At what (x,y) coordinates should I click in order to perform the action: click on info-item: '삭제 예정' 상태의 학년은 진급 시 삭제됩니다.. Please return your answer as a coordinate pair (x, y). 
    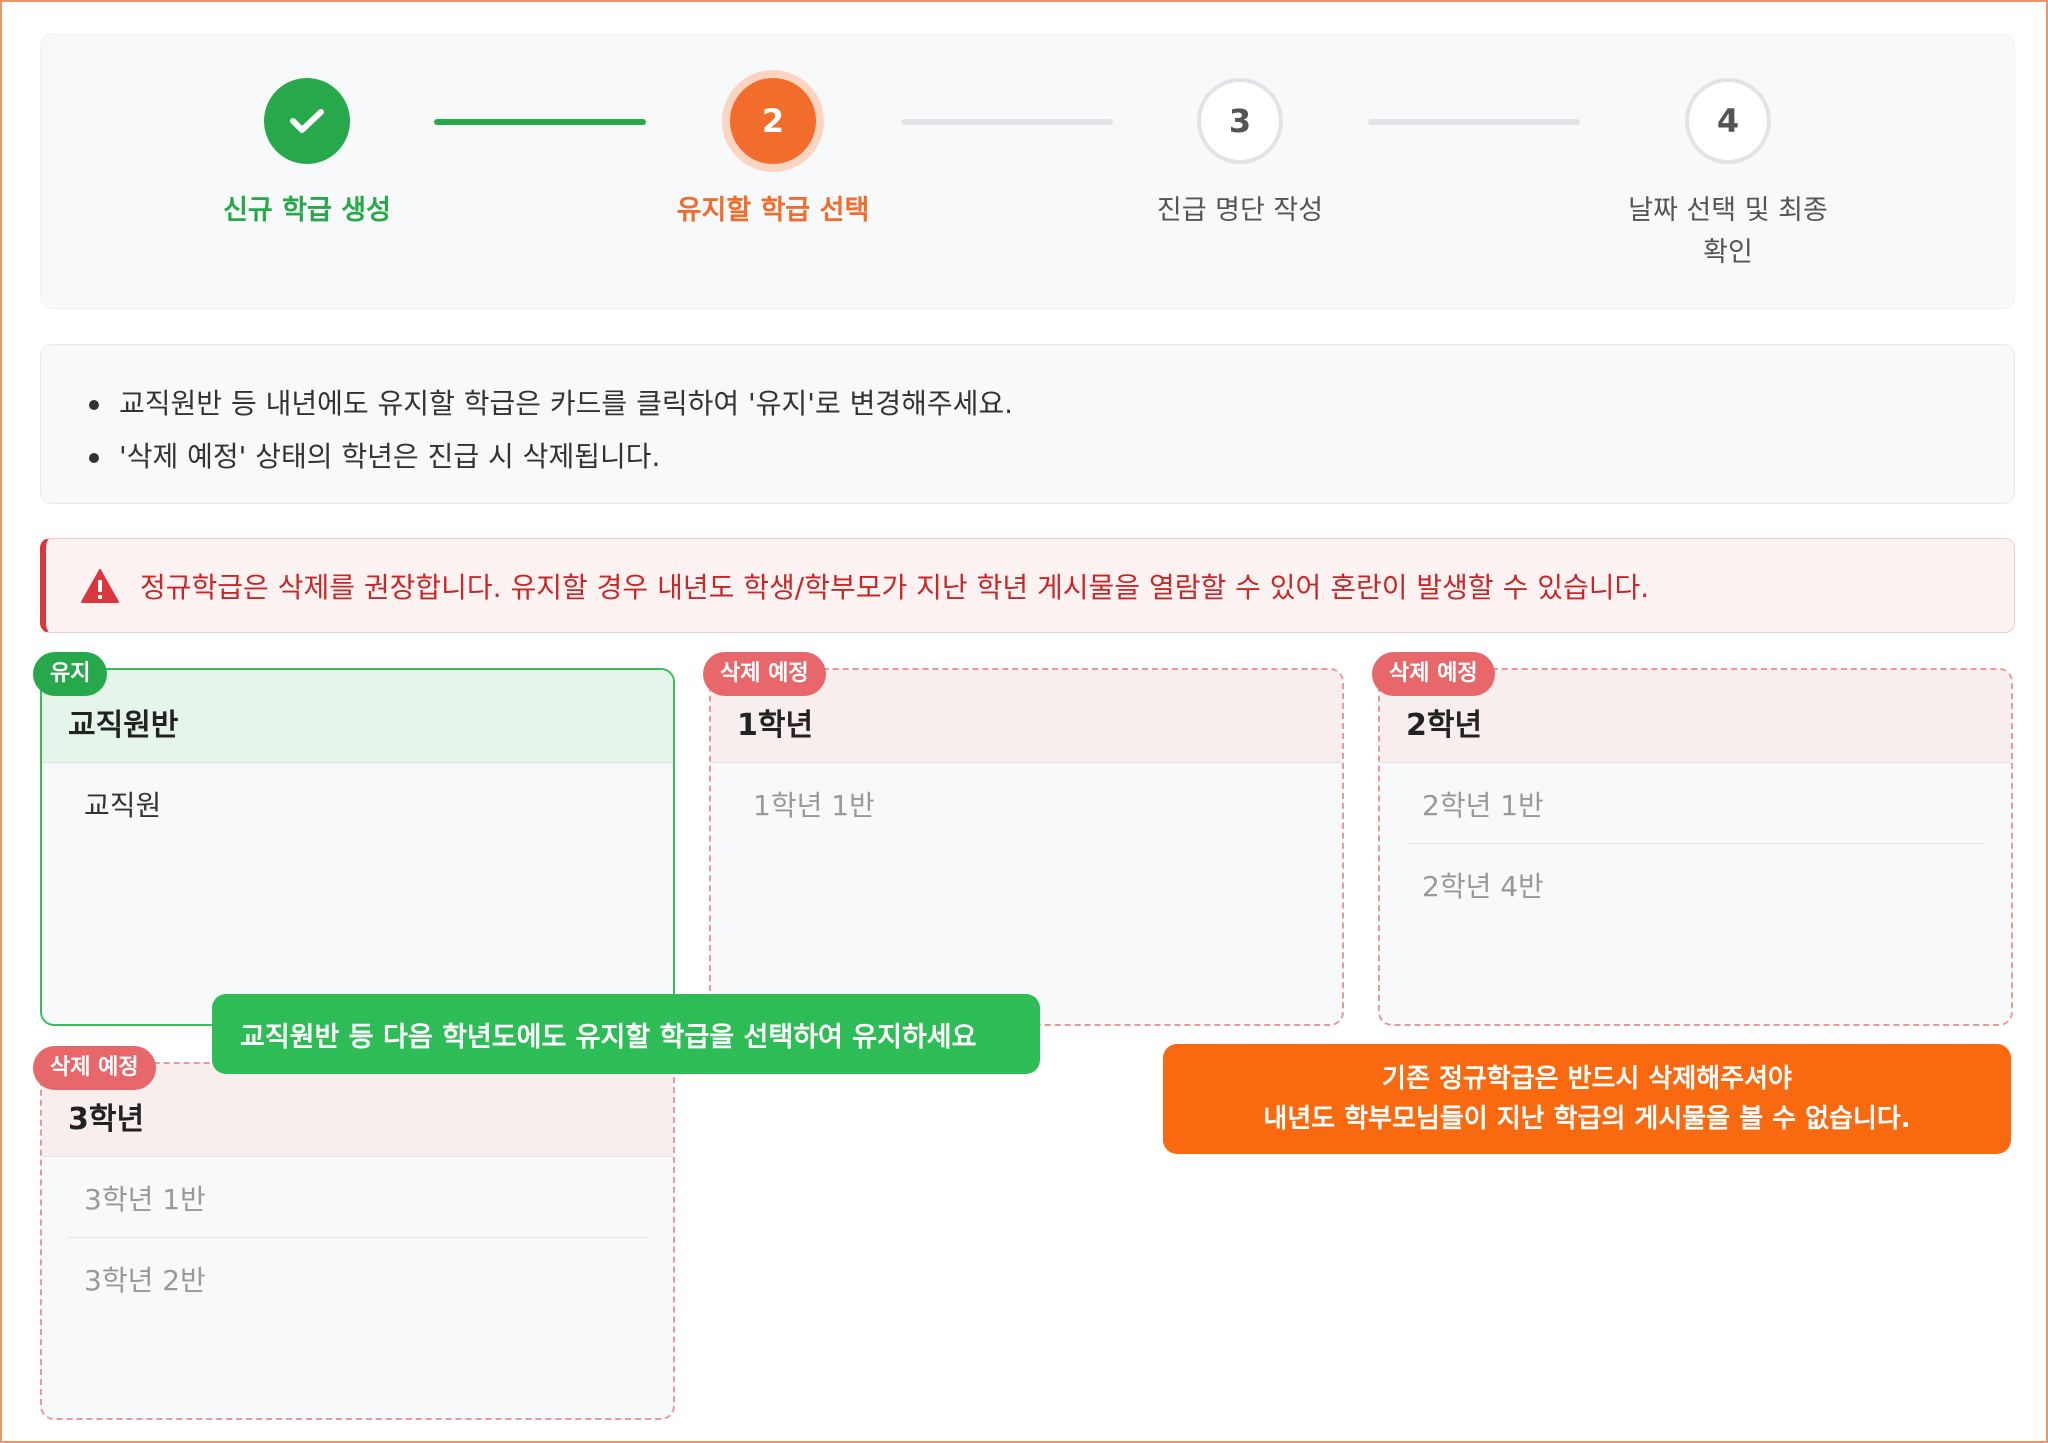
    Looking at the image, I should click on (1051, 456).